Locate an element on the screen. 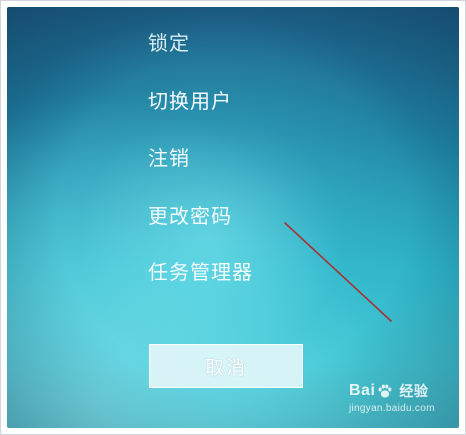 This screenshot has width=466, height=435. baidu-jingyan-watermark: Bai 经验 jingyan.baidu.com is located at coordinates (404, 404).